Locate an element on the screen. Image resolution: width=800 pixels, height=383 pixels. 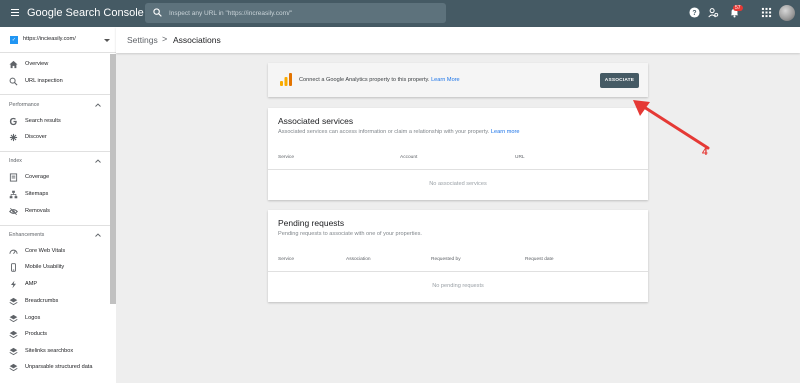
sidebar-item-label: Search results is located at coordinates (43, 121).